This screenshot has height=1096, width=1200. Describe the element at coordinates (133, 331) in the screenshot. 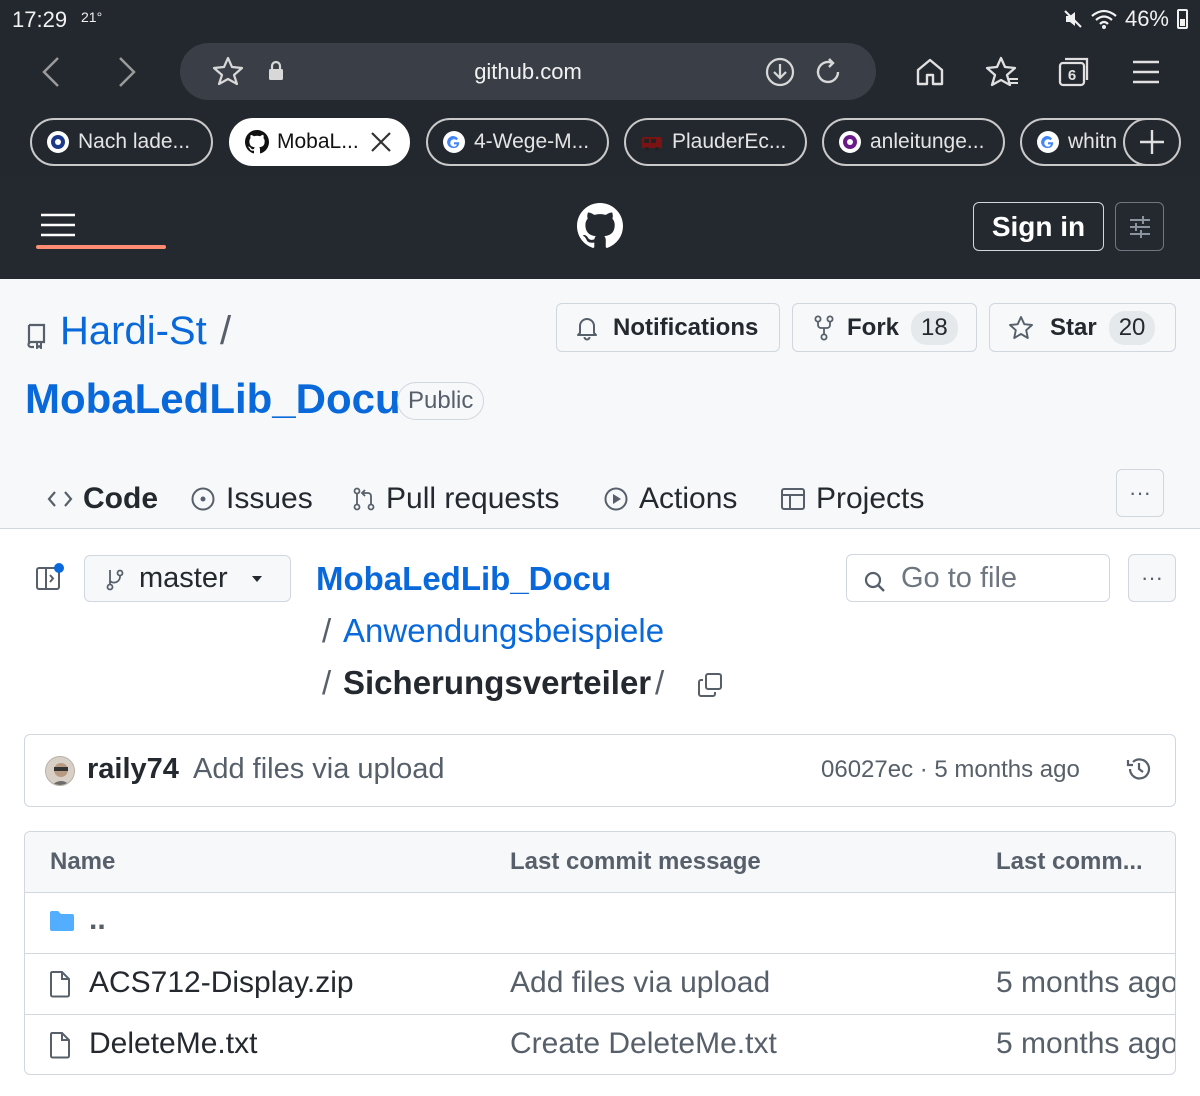

I see `repo-owner-link: Hardi-St` at that location.